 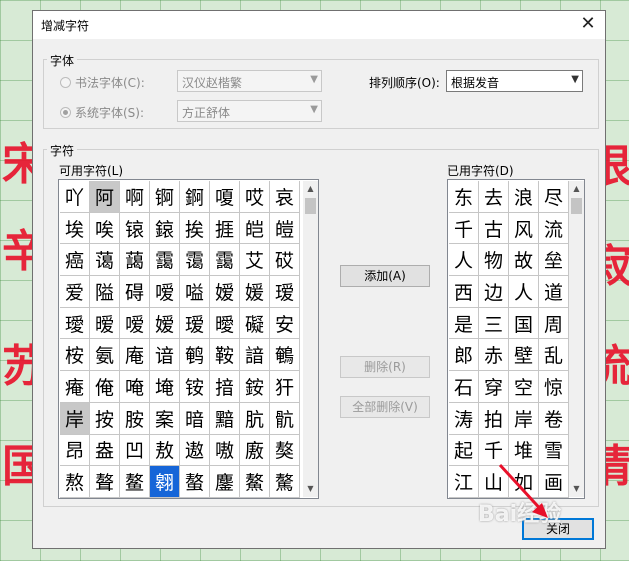 I want to click on annotation-arrow-icon, so click(x=523, y=490).